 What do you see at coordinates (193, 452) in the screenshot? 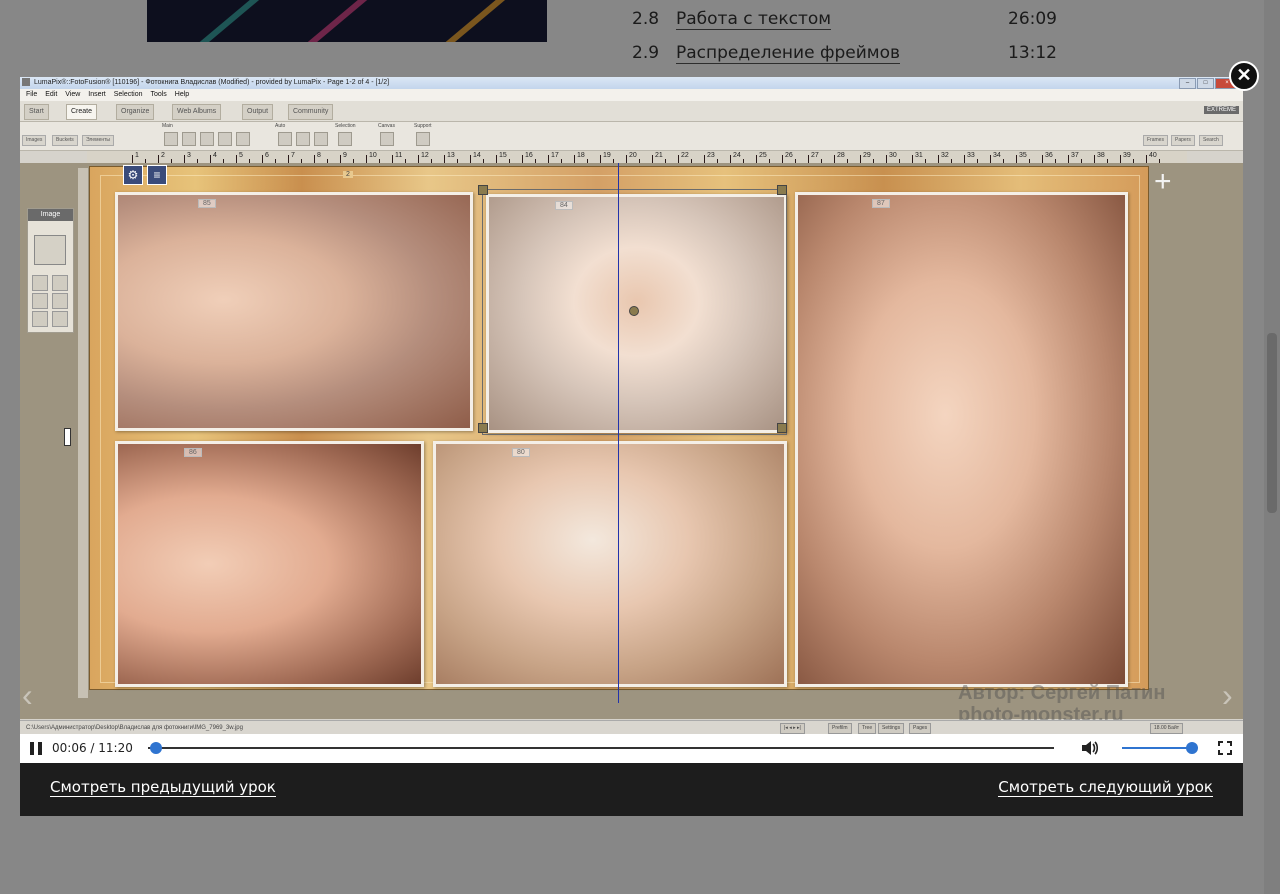
I see `photo-tag: 86` at bounding box center [193, 452].